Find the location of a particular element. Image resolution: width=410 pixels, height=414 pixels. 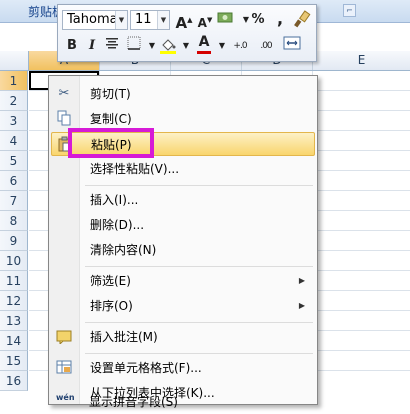

currency-icon is located at coordinates (225, 17).